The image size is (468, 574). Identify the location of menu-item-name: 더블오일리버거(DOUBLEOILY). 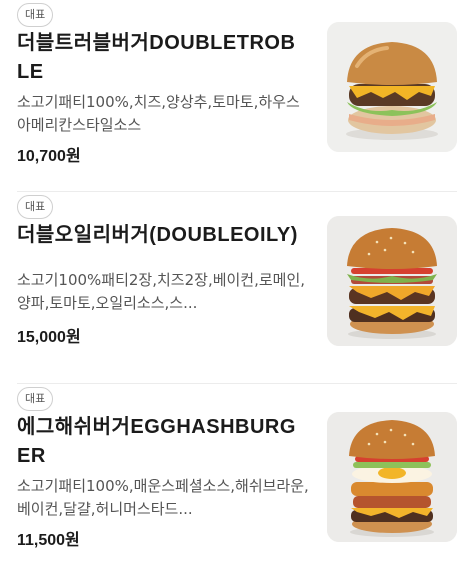
(157, 235).